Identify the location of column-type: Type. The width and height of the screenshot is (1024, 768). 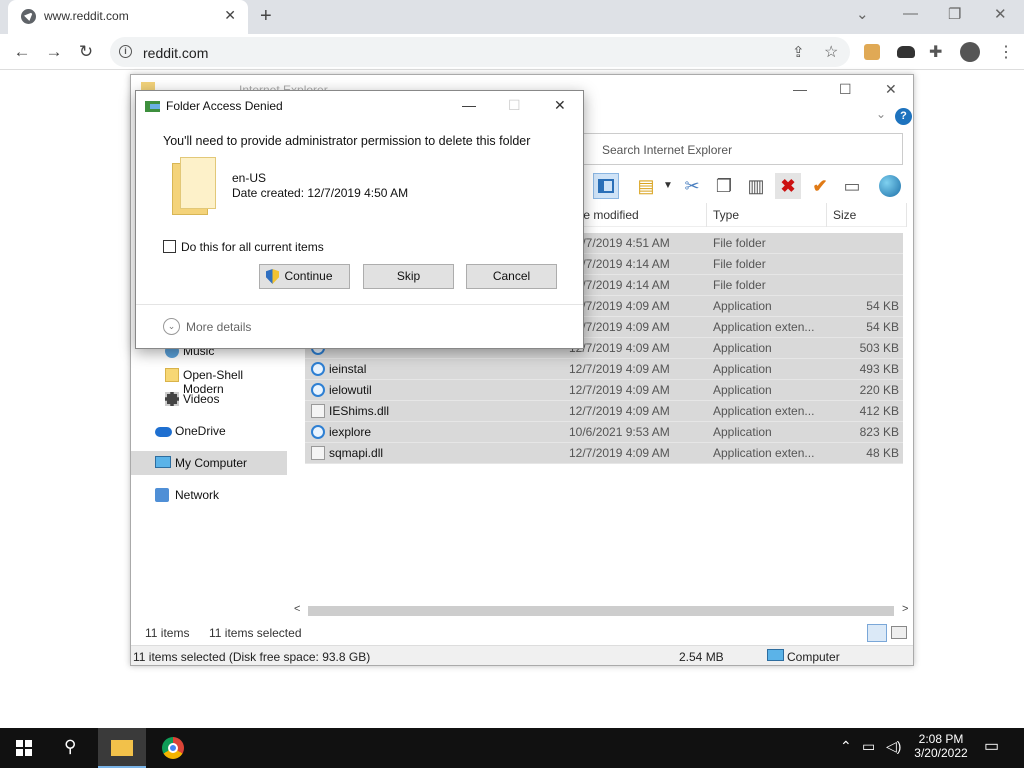
(726, 215).